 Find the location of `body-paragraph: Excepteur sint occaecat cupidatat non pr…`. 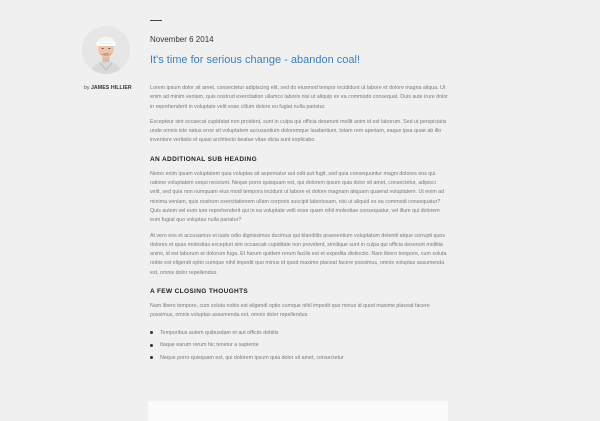

body-paragraph: Excepteur sint occaecat cupidatat non pr… is located at coordinates (298, 131).